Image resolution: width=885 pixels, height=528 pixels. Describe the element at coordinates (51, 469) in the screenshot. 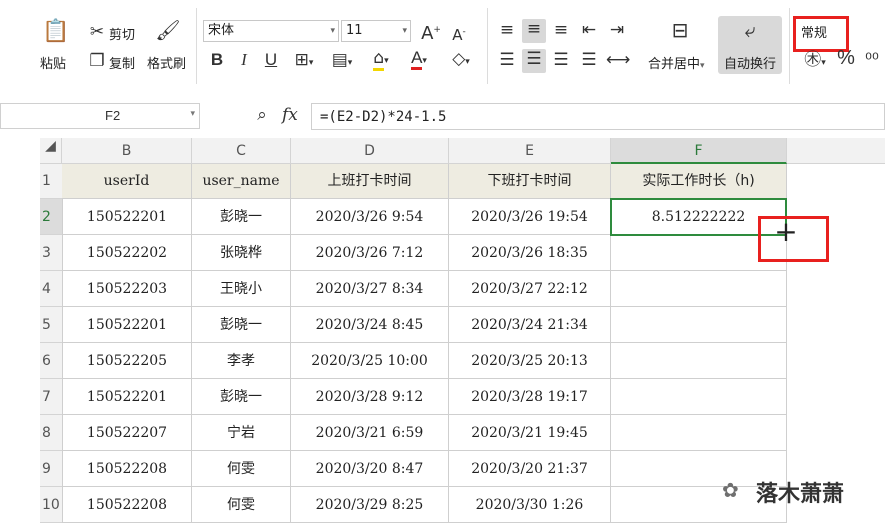

I see `row-header: 9` at that location.